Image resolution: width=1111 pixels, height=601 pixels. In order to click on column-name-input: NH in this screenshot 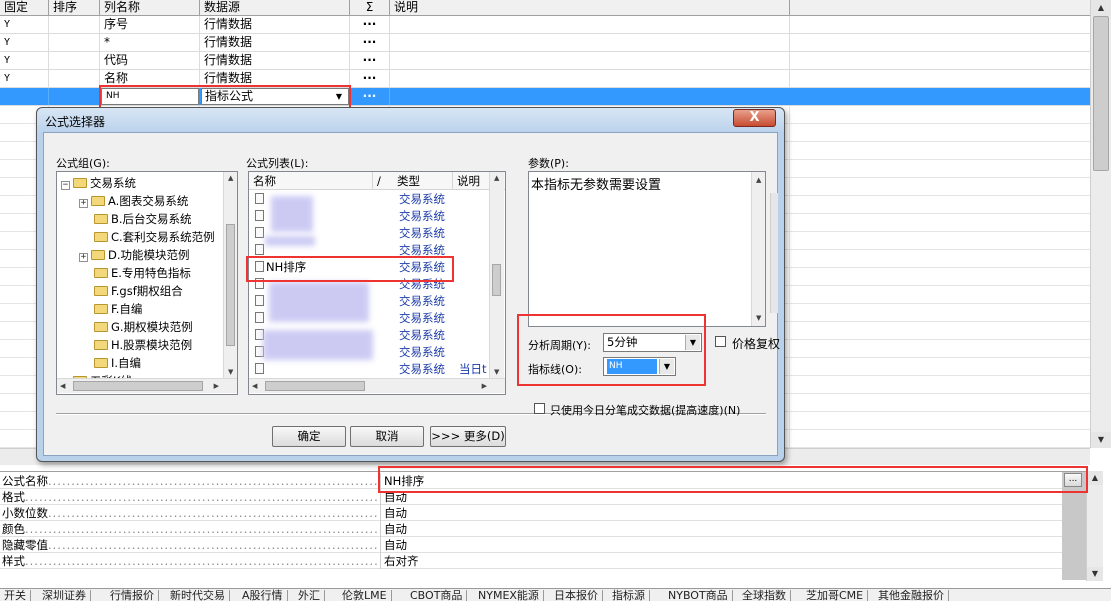, I will do `click(150, 96)`.